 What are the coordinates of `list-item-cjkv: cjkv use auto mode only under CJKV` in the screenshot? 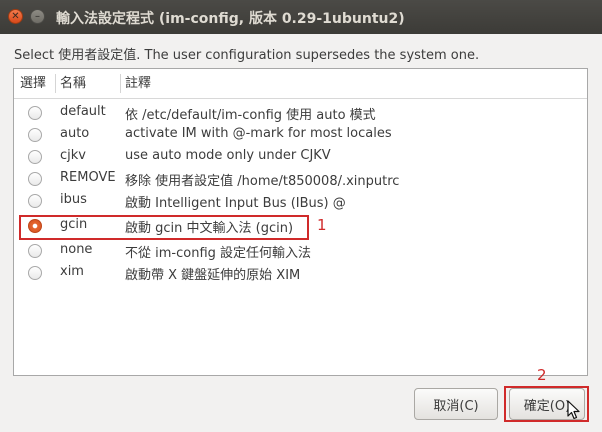 It's located at (300, 157).